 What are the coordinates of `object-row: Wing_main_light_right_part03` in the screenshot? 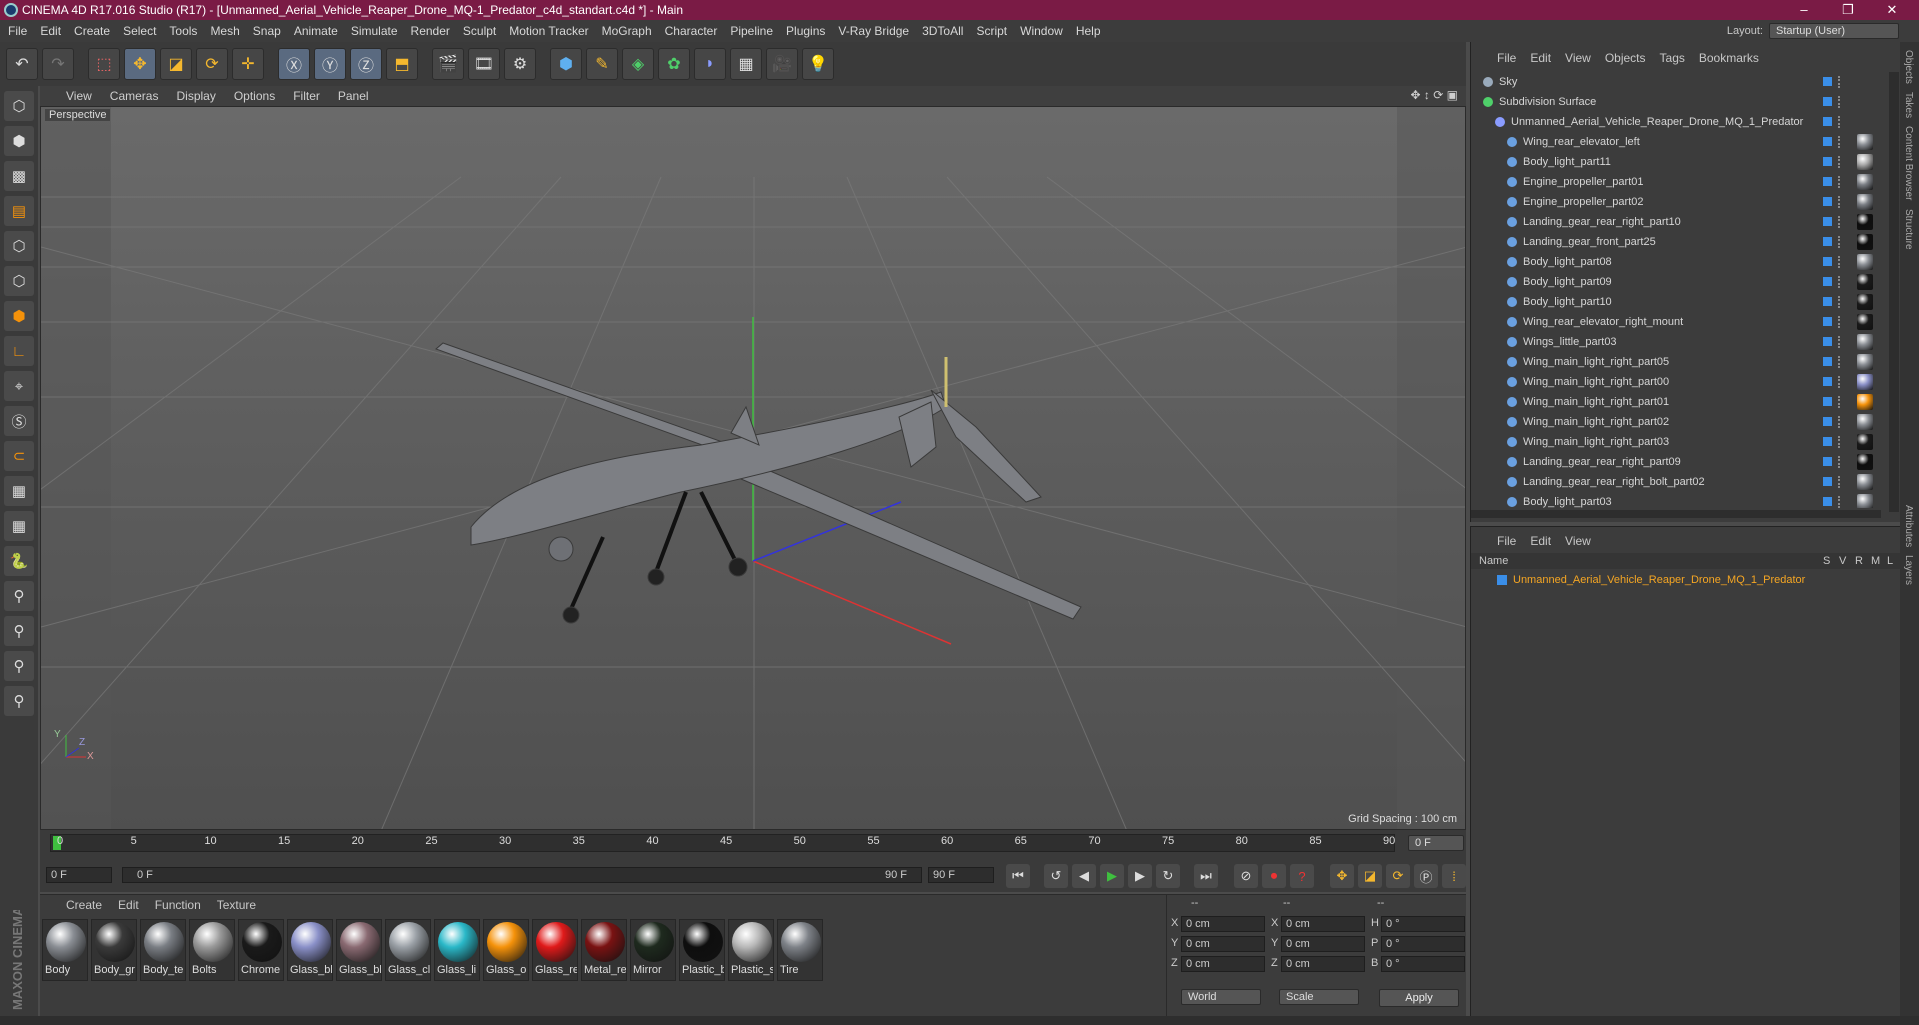 It's located at (1686, 442).